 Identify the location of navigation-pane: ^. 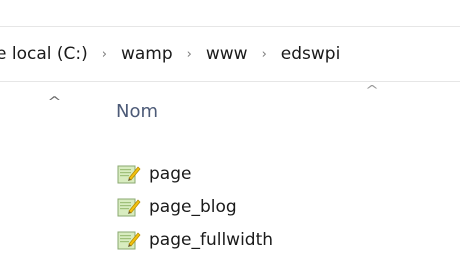
(48, 181).